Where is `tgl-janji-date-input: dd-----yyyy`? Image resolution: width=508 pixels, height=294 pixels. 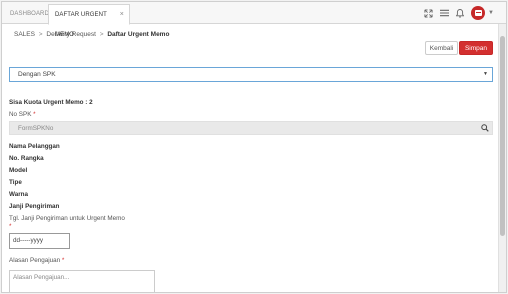 tgl-janji-date-input: dd-----yyyy is located at coordinates (39, 241).